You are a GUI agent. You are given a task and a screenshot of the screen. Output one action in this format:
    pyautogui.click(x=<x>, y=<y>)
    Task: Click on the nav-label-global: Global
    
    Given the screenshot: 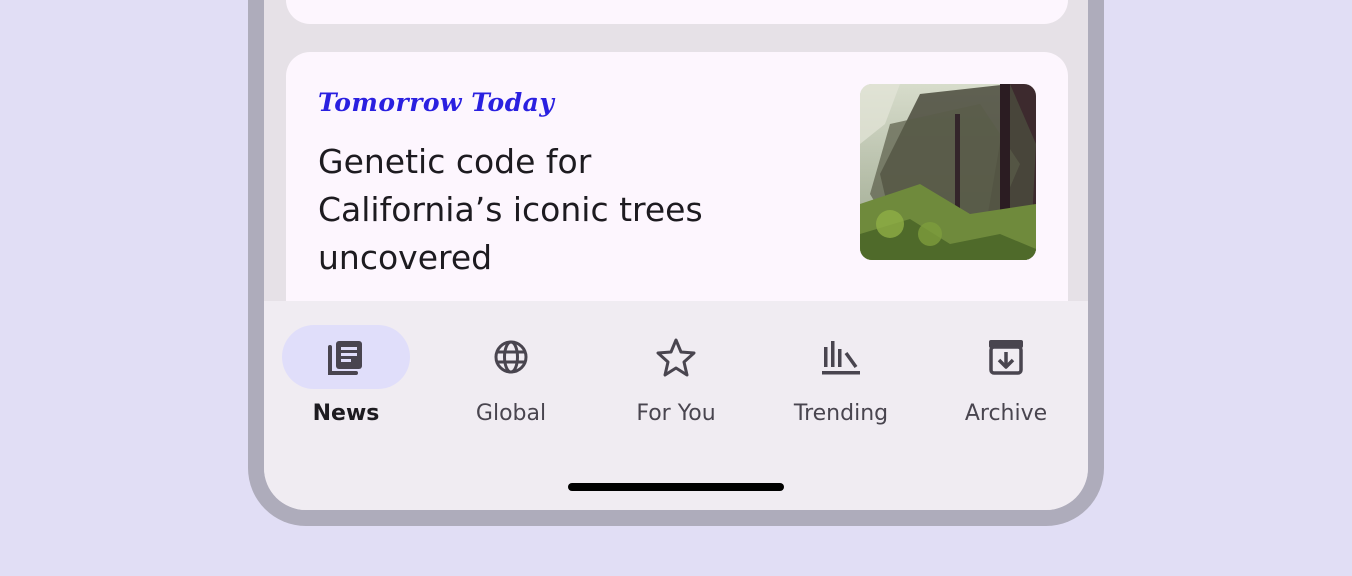 What is the action you would take?
    pyautogui.click(x=511, y=413)
    